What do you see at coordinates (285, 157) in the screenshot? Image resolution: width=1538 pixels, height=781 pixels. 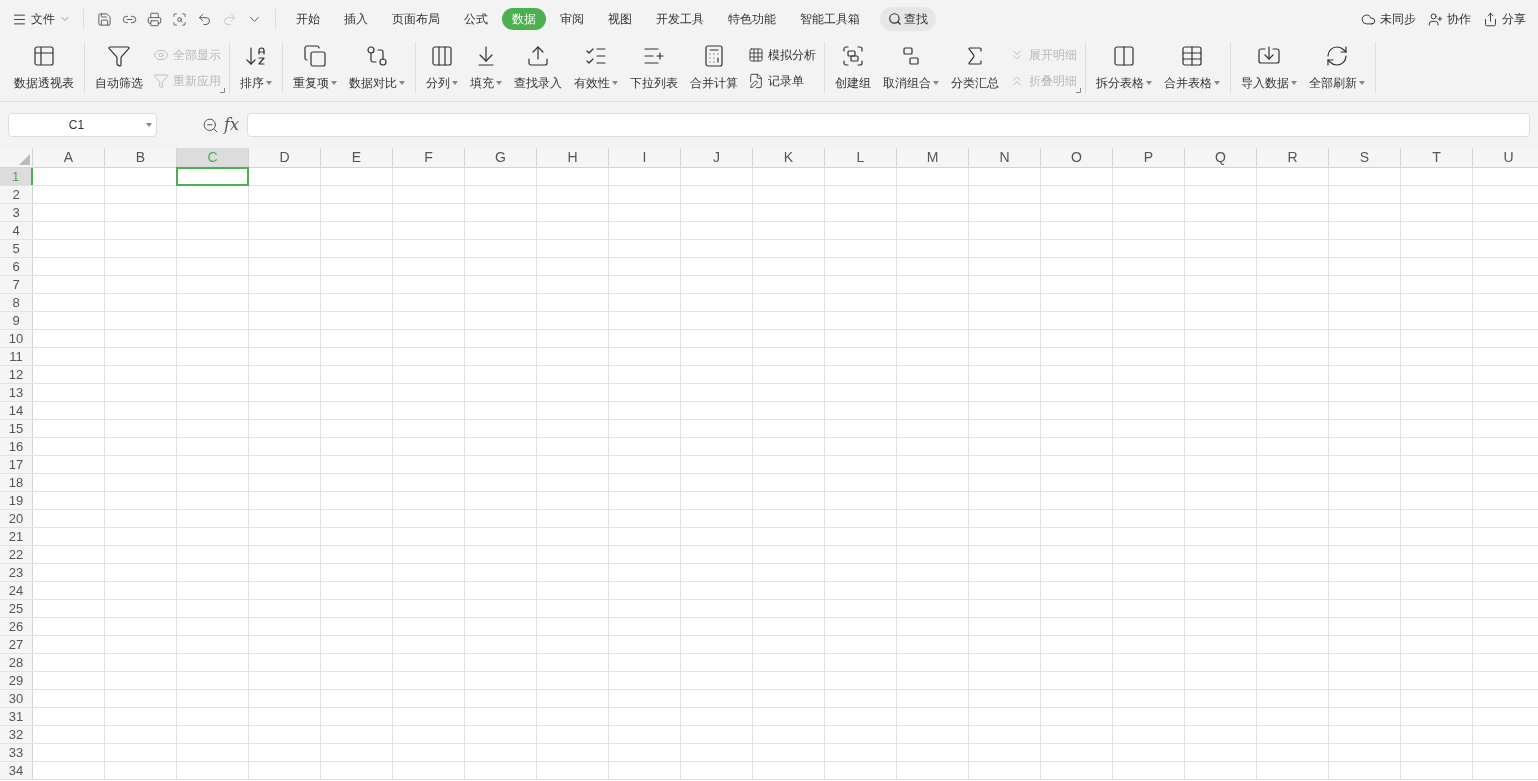 I see `column-header: D` at bounding box center [285, 157].